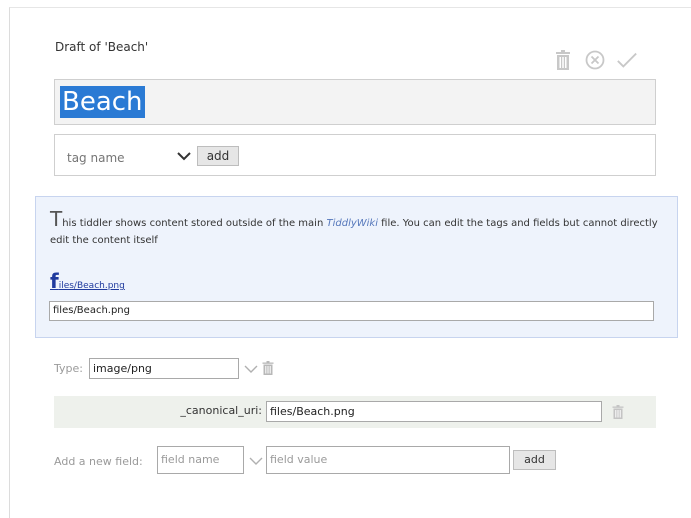 This screenshot has height=518, width=691. I want to click on tag-name-input, so click(119, 158).